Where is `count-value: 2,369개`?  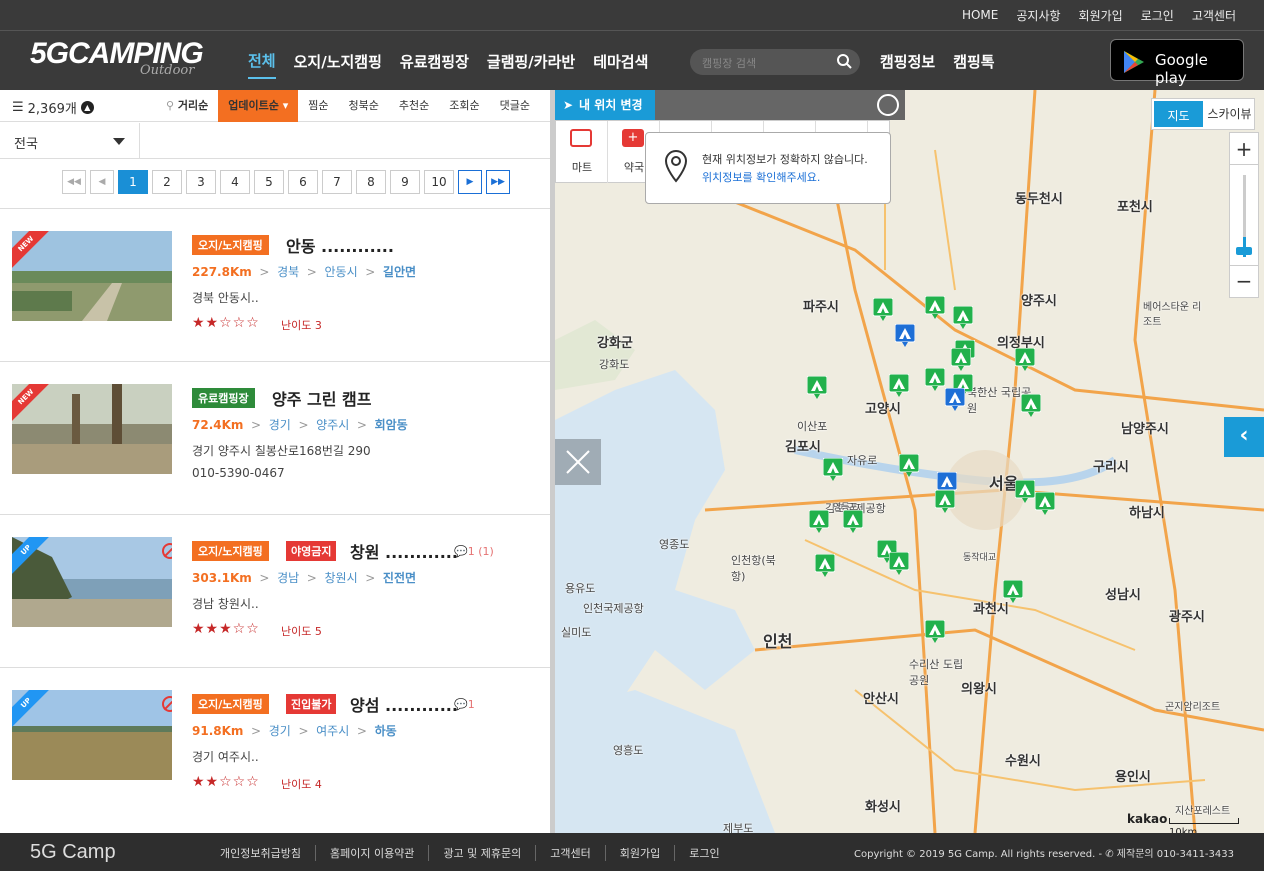 count-value: 2,369개 is located at coordinates (52, 109).